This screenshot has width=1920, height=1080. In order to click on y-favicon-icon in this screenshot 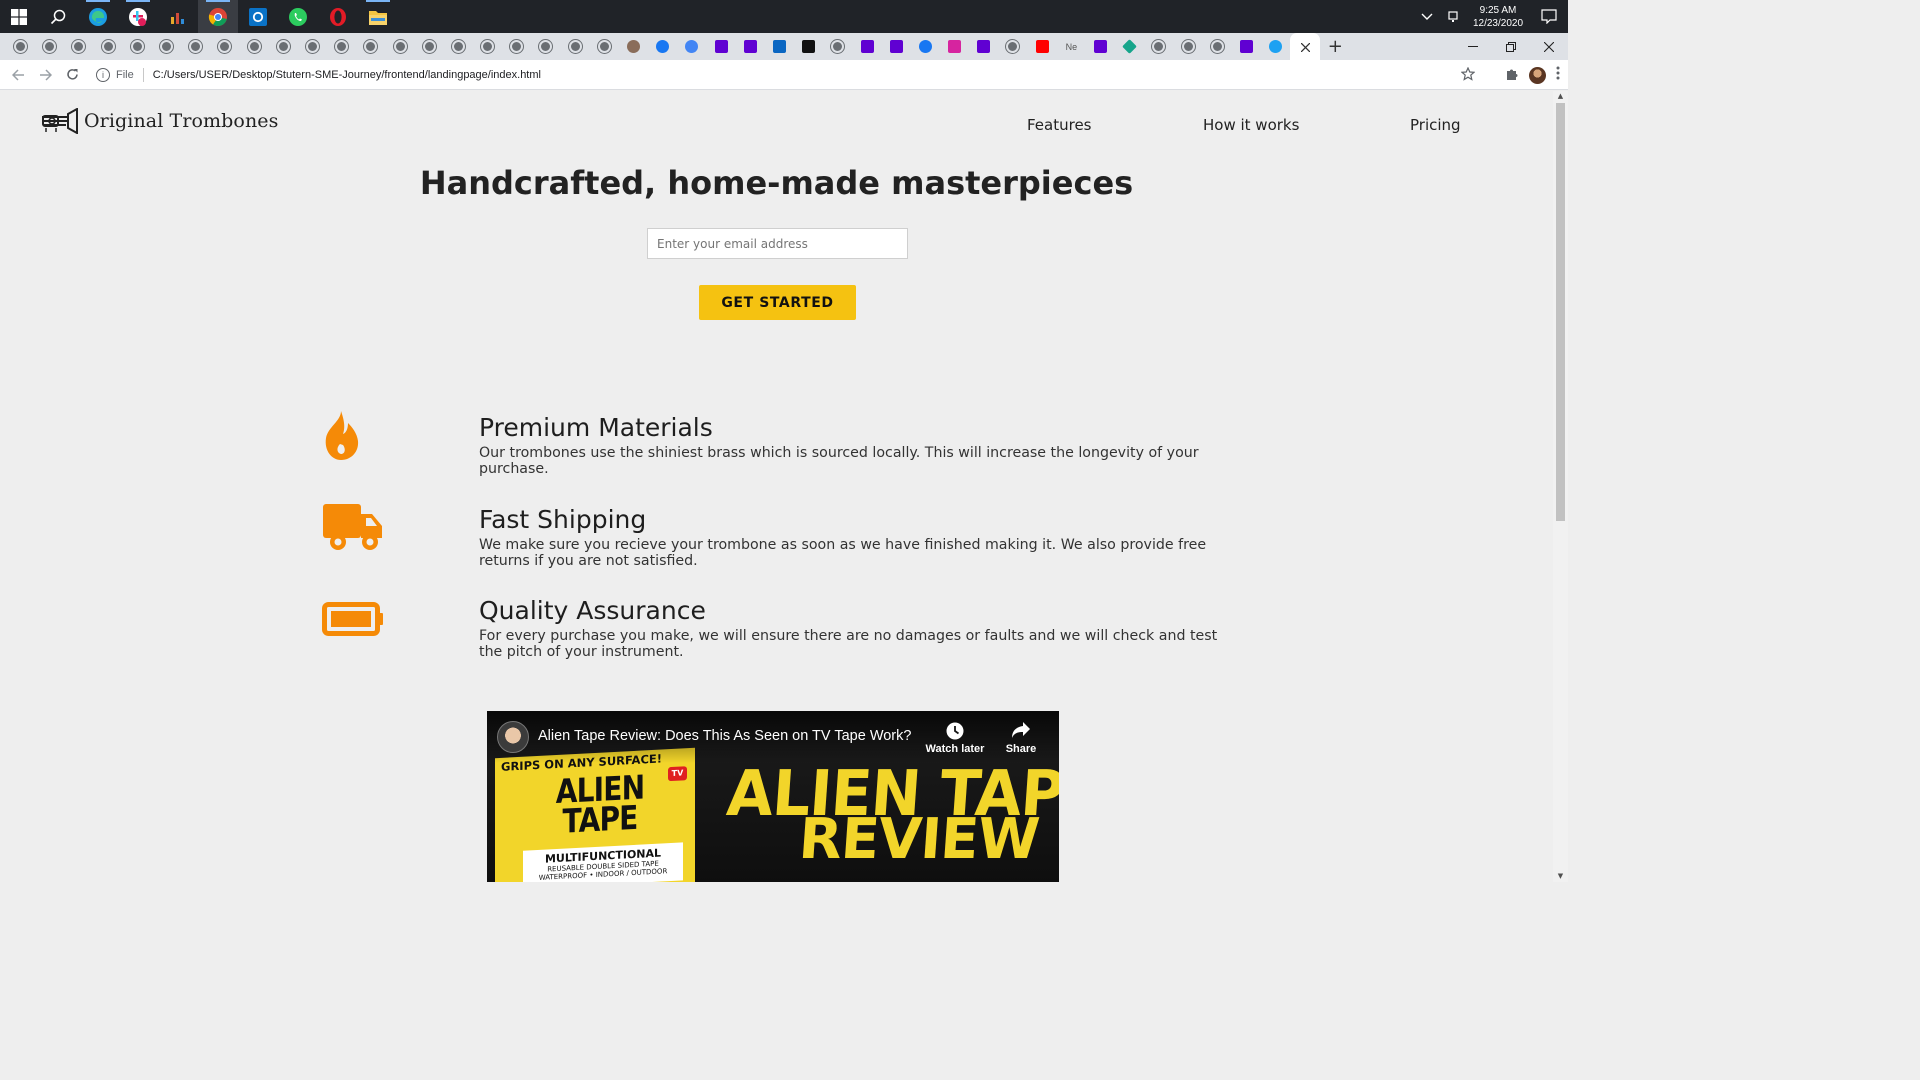, I will do `click(750, 46)`.